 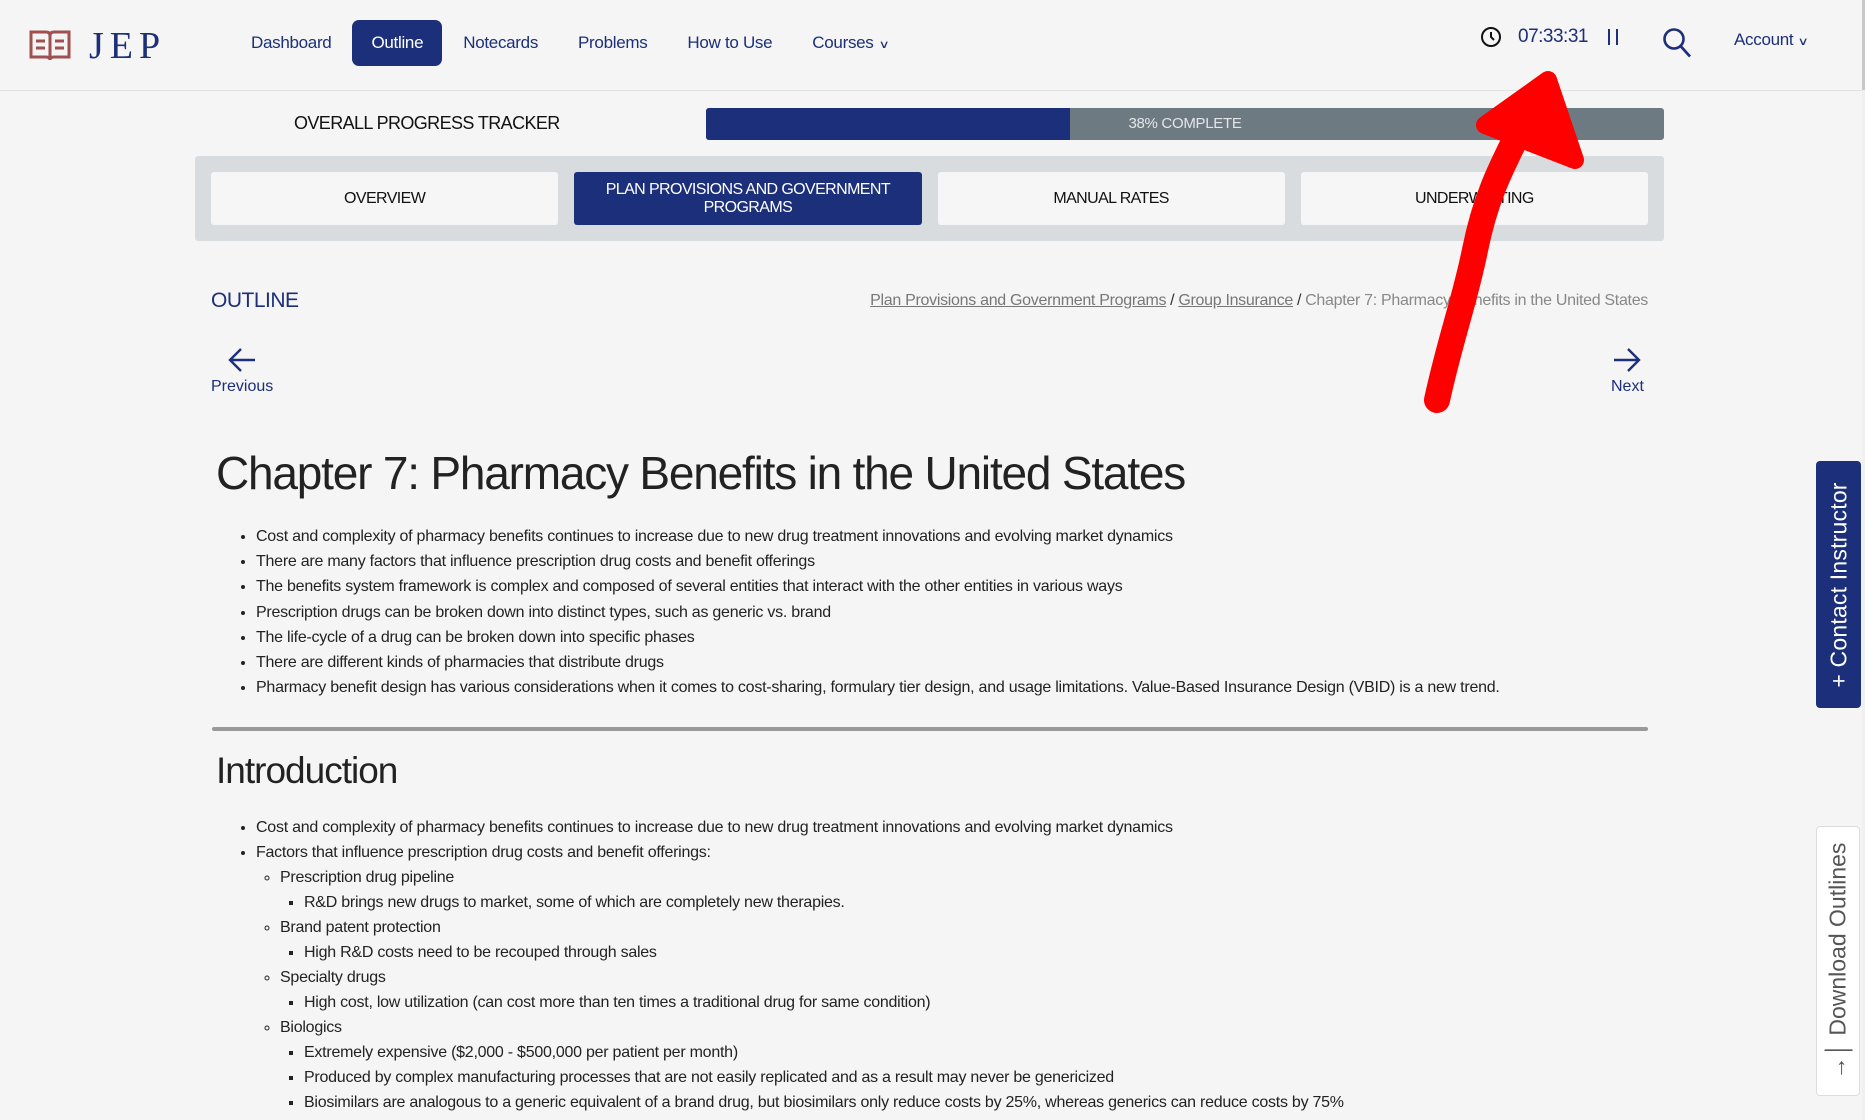 What do you see at coordinates (427, 123) in the screenshot?
I see `progress-label: OVERALL PROGRESS TRACKER` at bounding box center [427, 123].